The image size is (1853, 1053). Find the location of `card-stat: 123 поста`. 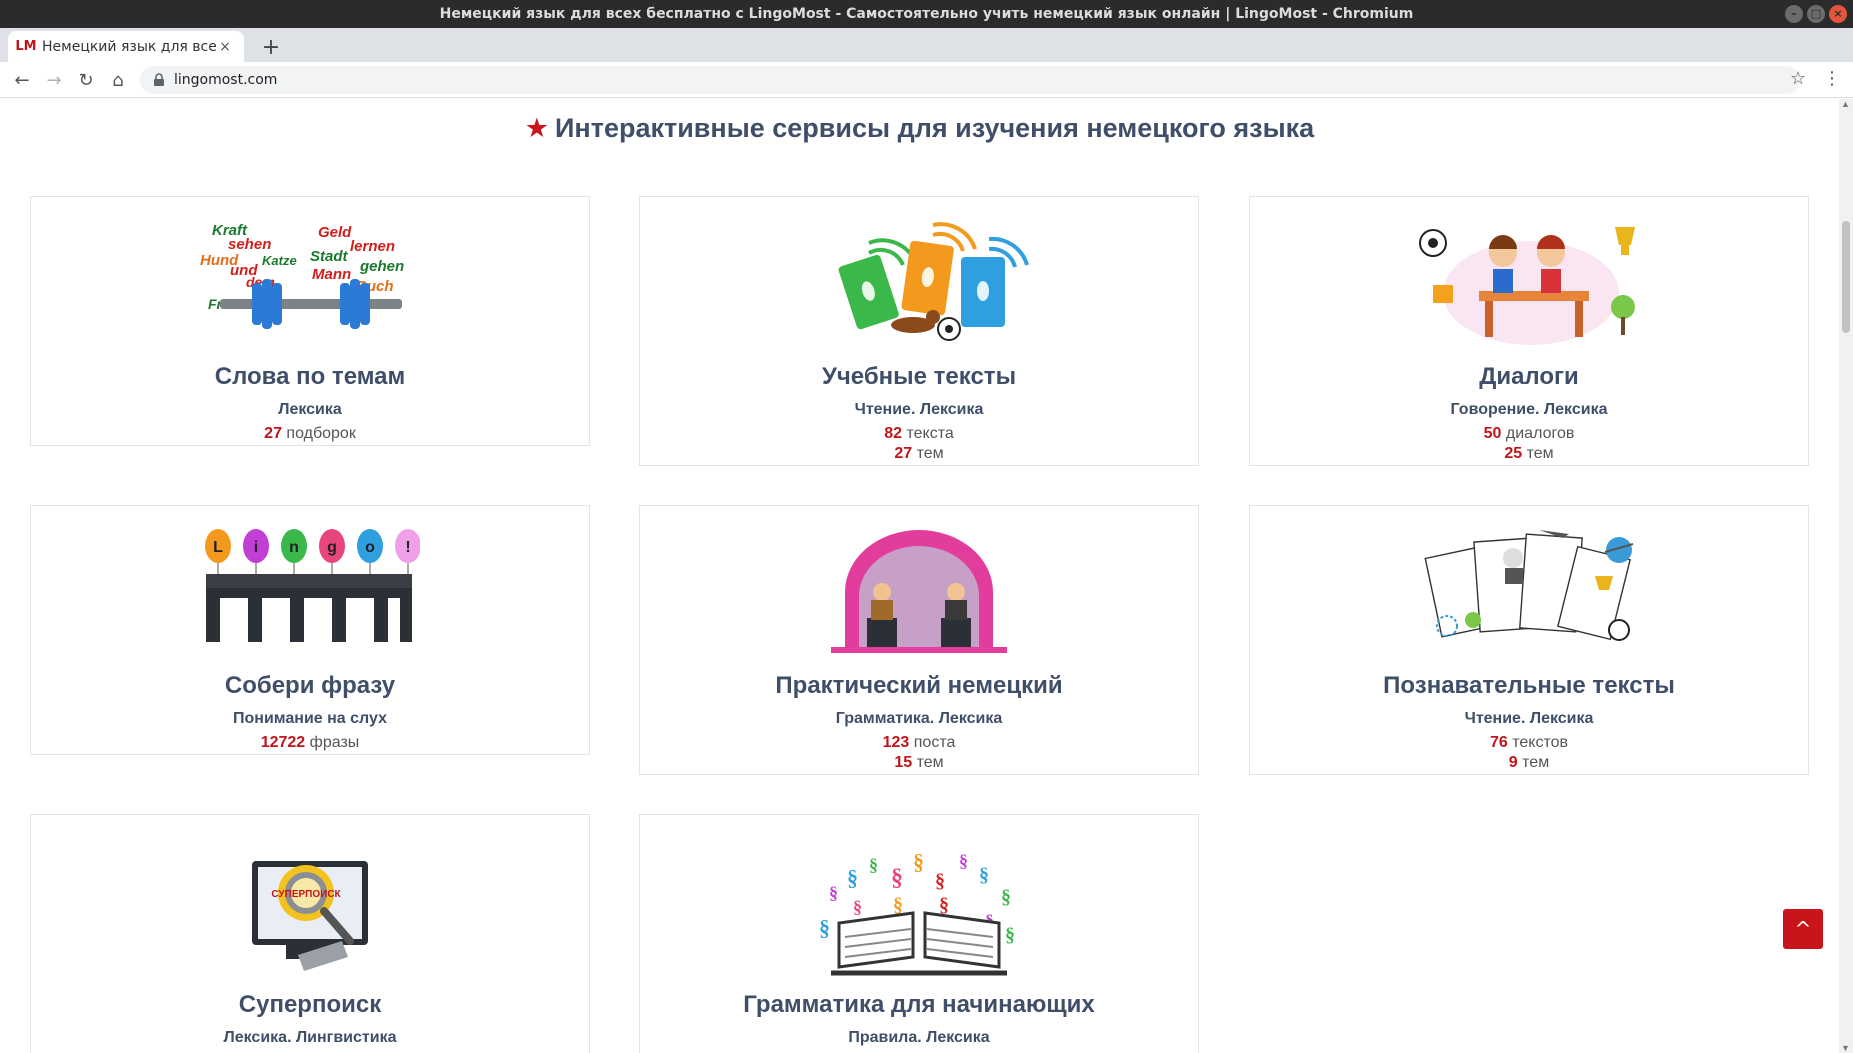

card-stat: 123 поста is located at coordinates (919, 743).